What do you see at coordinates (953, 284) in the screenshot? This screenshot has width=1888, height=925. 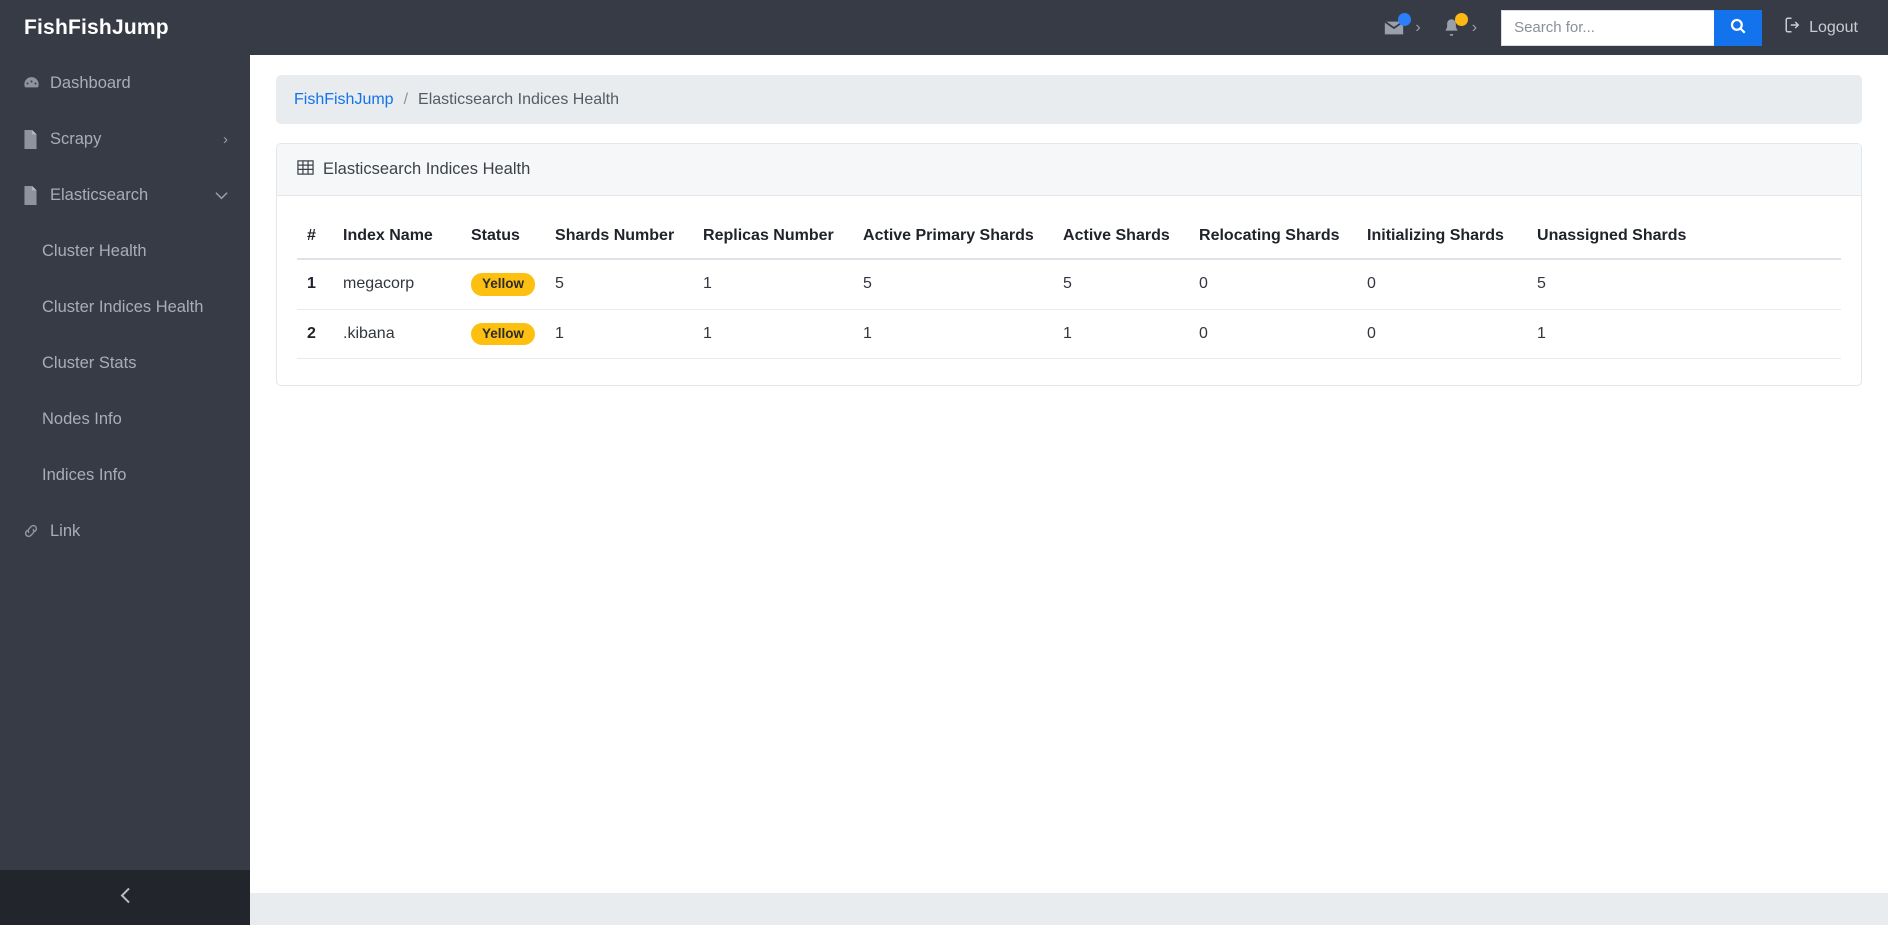 I see `cell-active-primary-shards: 5` at bounding box center [953, 284].